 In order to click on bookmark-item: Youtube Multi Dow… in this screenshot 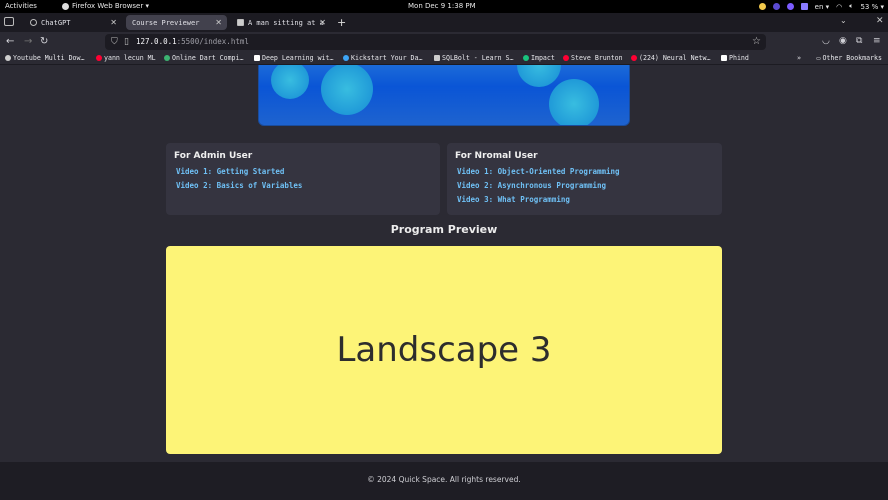, I will do `click(44, 58)`.